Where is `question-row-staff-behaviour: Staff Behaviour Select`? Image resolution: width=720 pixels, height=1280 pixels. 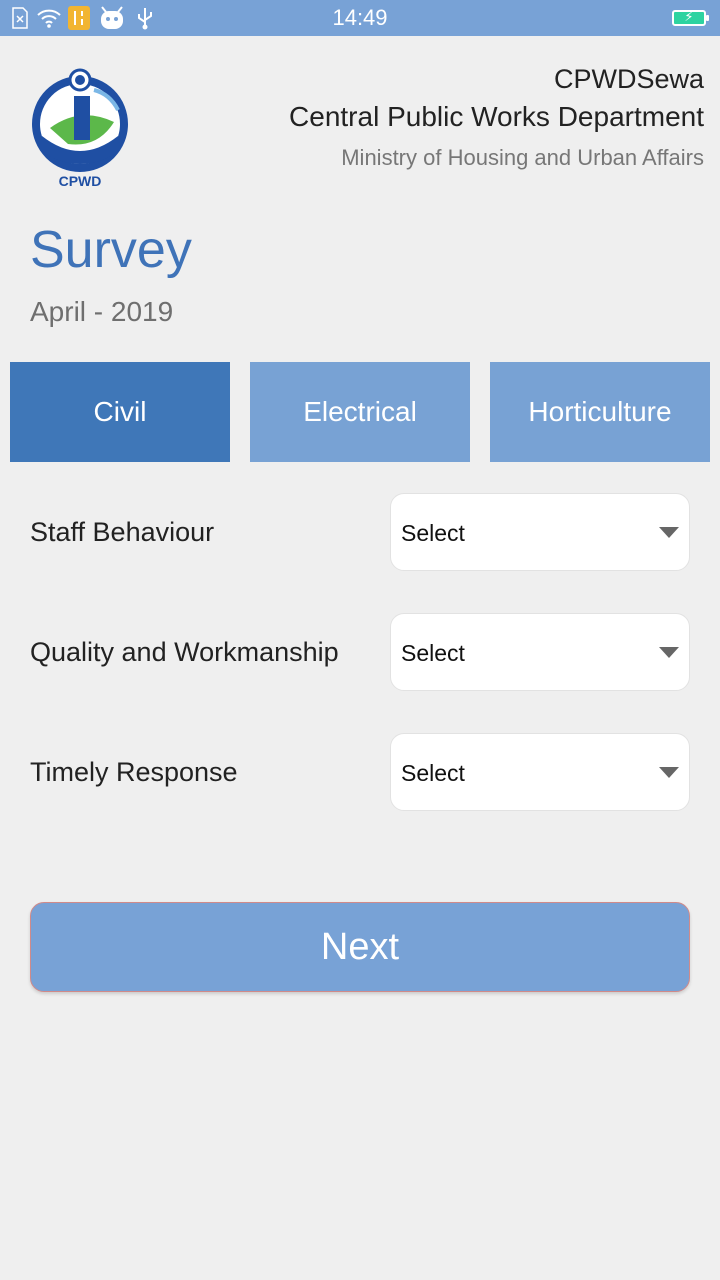
question-row-staff-behaviour: Staff Behaviour Select is located at coordinates (360, 532).